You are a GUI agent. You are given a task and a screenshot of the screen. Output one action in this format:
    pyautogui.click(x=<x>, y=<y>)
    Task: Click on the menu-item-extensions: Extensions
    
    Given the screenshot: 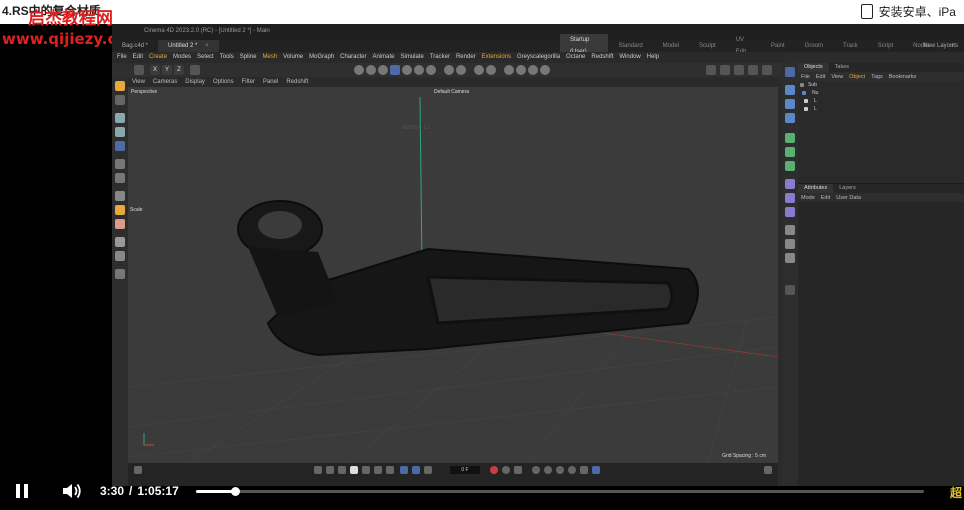 What is the action you would take?
    pyautogui.click(x=496, y=57)
    